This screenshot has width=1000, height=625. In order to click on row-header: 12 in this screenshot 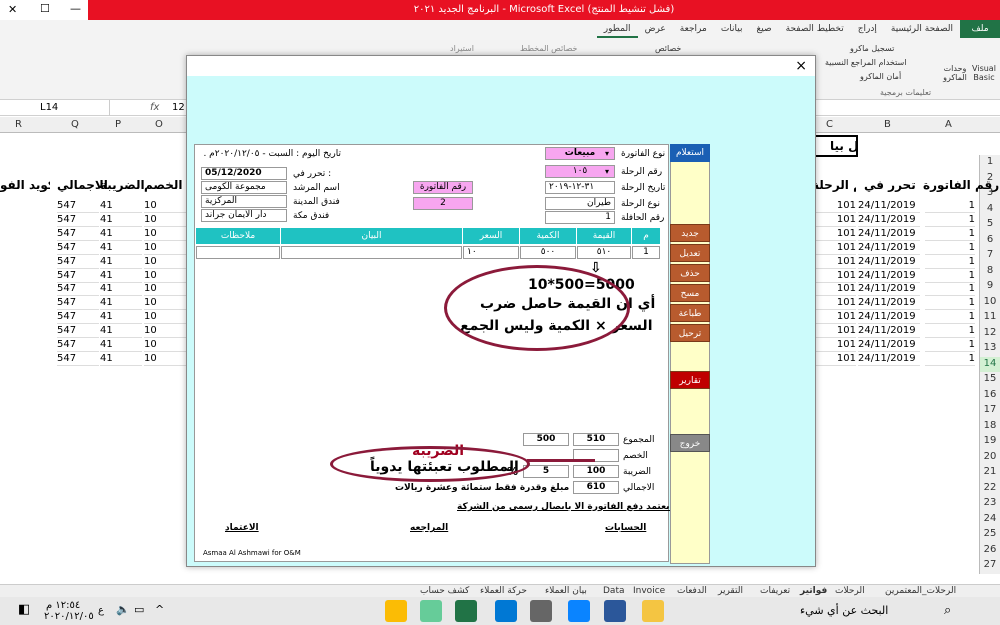, I will do `click(989, 333)`.